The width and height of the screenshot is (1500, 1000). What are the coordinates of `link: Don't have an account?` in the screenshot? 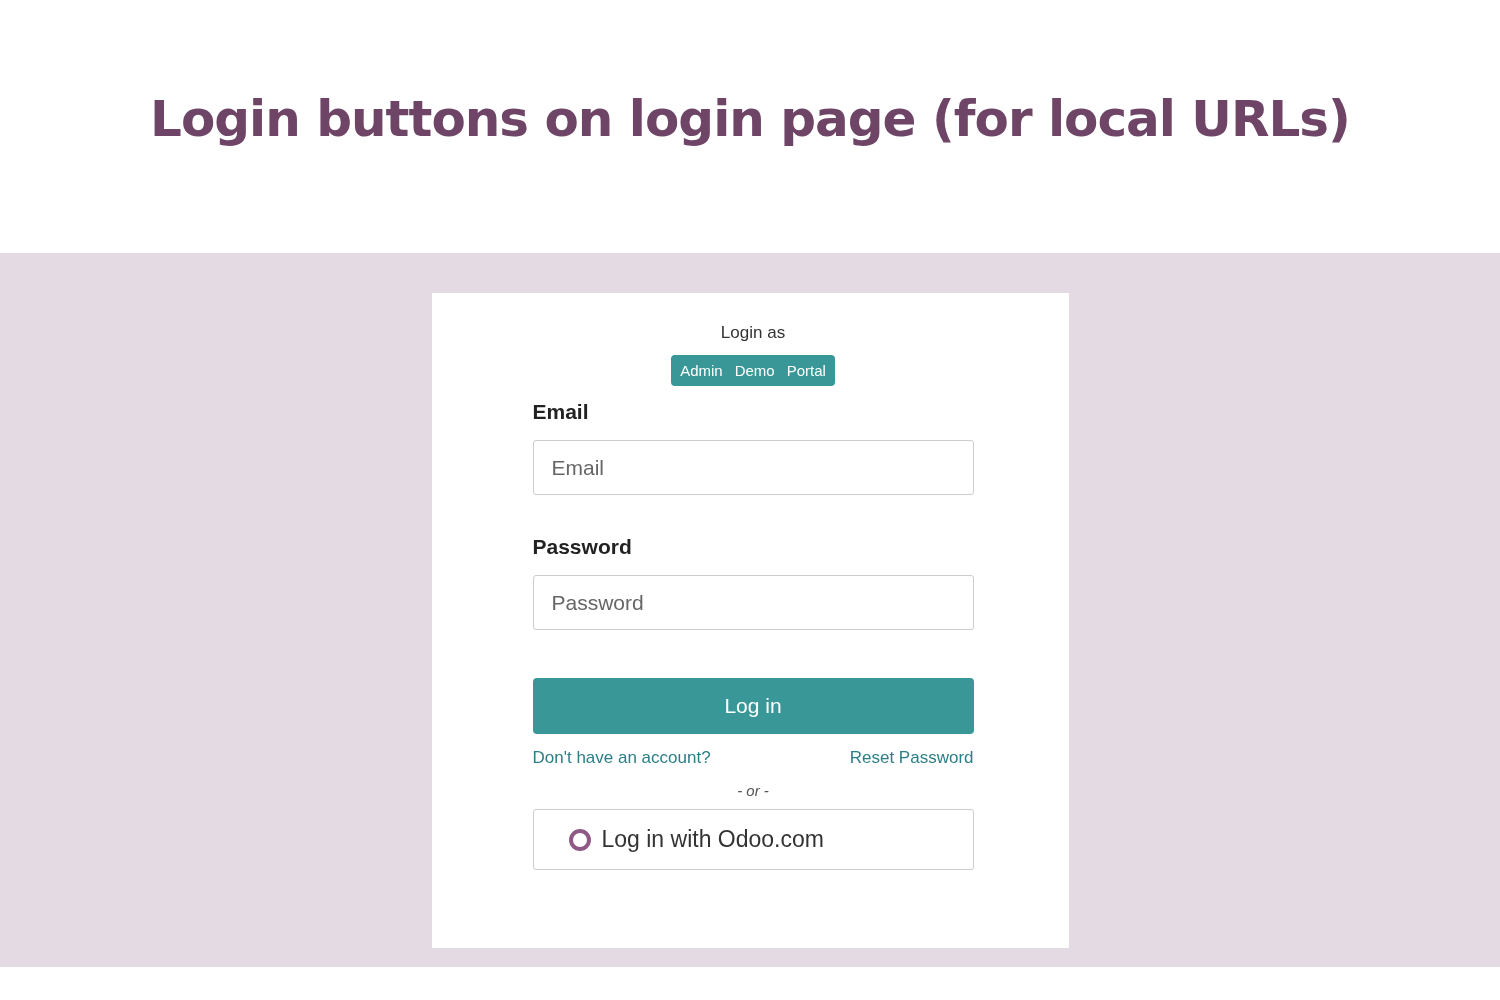 It's located at (621, 758).